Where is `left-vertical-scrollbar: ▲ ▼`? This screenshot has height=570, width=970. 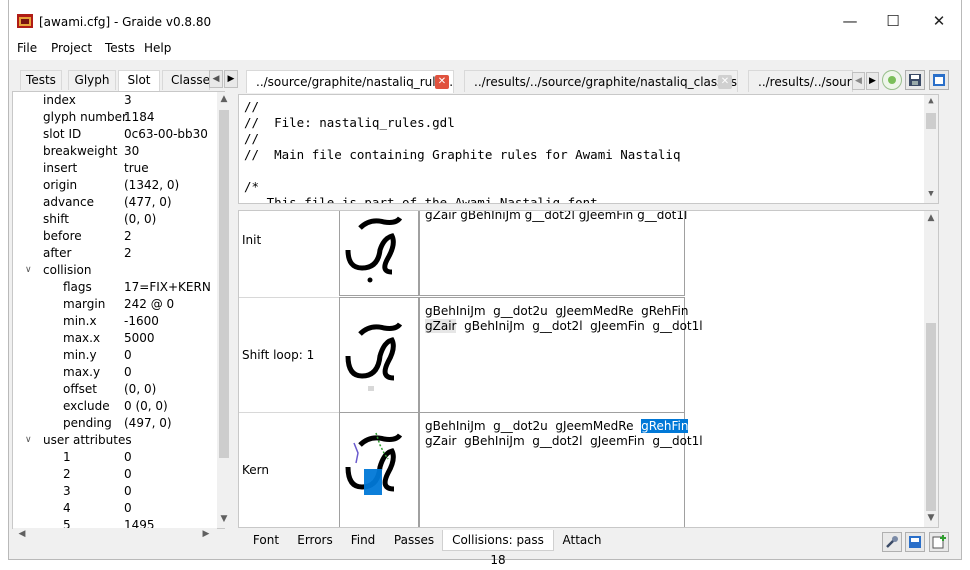
left-vertical-scrollbar: ▲ ▼ is located at coordinates (224, 310).